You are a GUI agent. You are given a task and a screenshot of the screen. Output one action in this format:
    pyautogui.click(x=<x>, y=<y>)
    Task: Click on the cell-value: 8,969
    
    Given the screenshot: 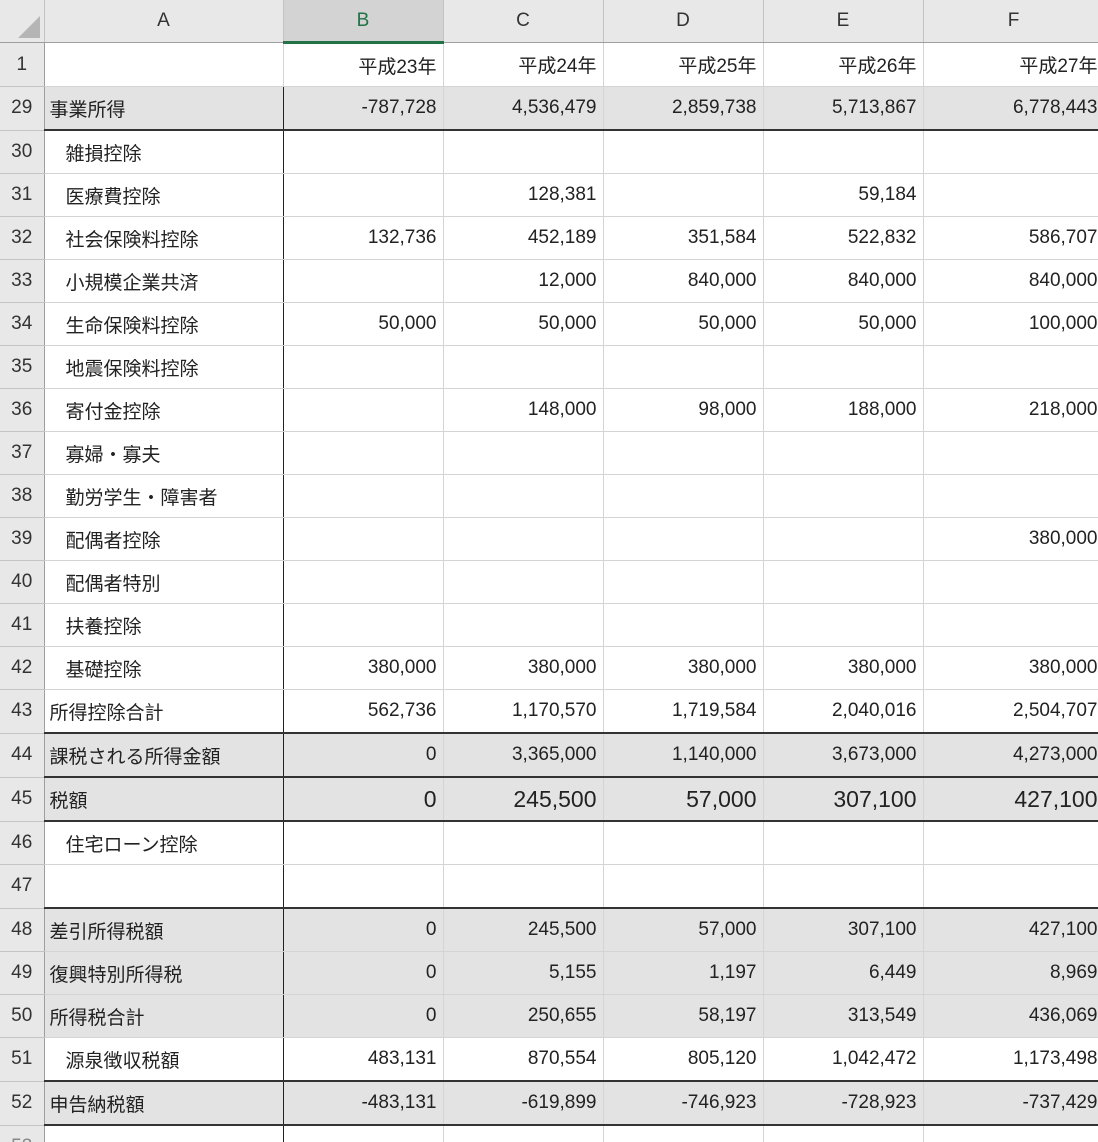 What is the action you would take?
    pyautogui.click(x=1010, y=973)
    